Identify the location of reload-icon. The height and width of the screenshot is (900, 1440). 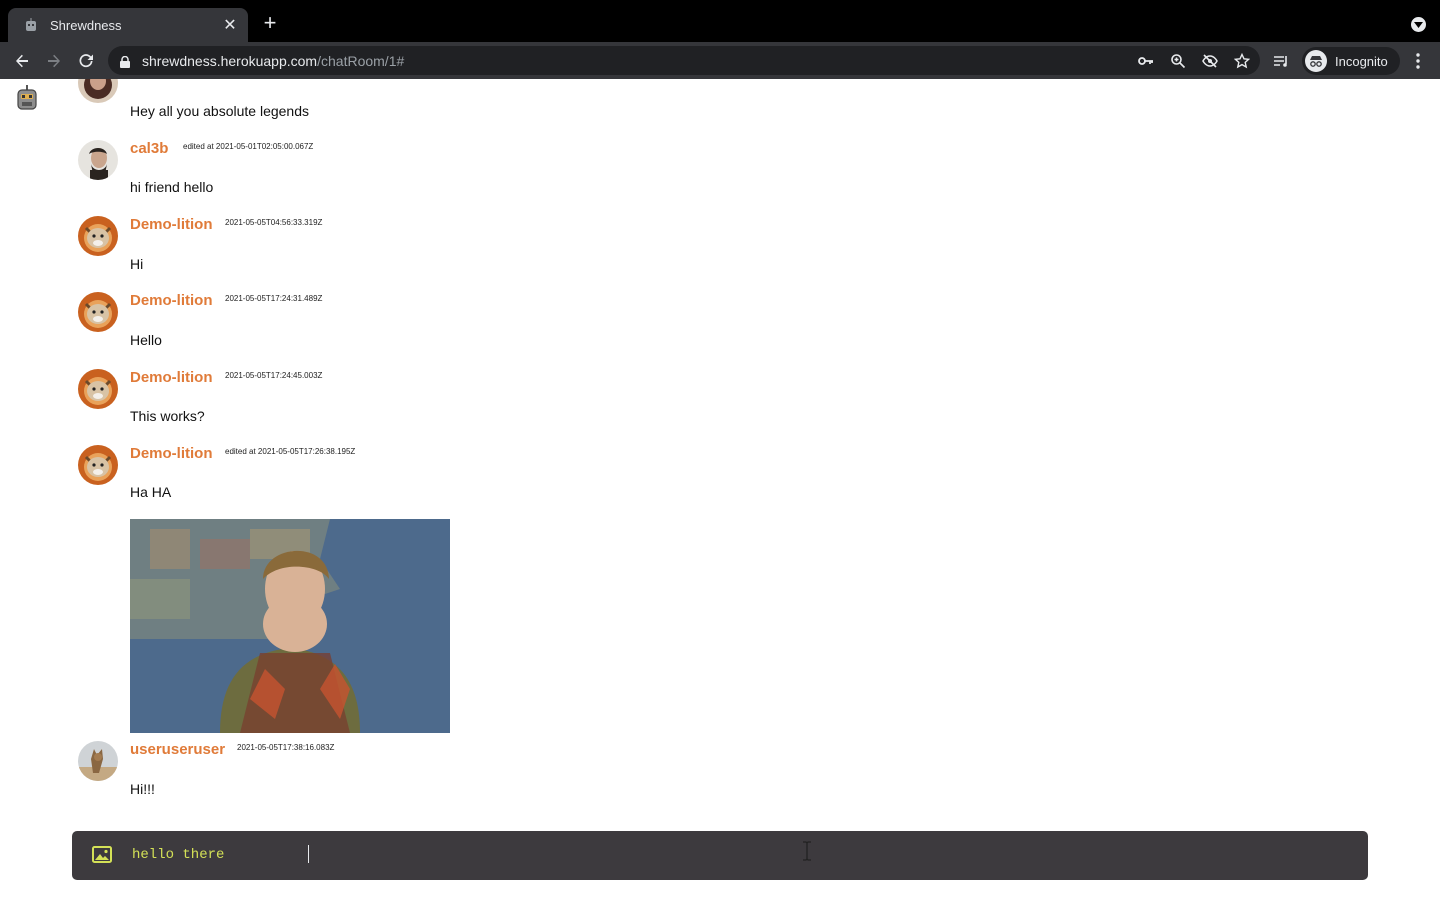
(86, 61).